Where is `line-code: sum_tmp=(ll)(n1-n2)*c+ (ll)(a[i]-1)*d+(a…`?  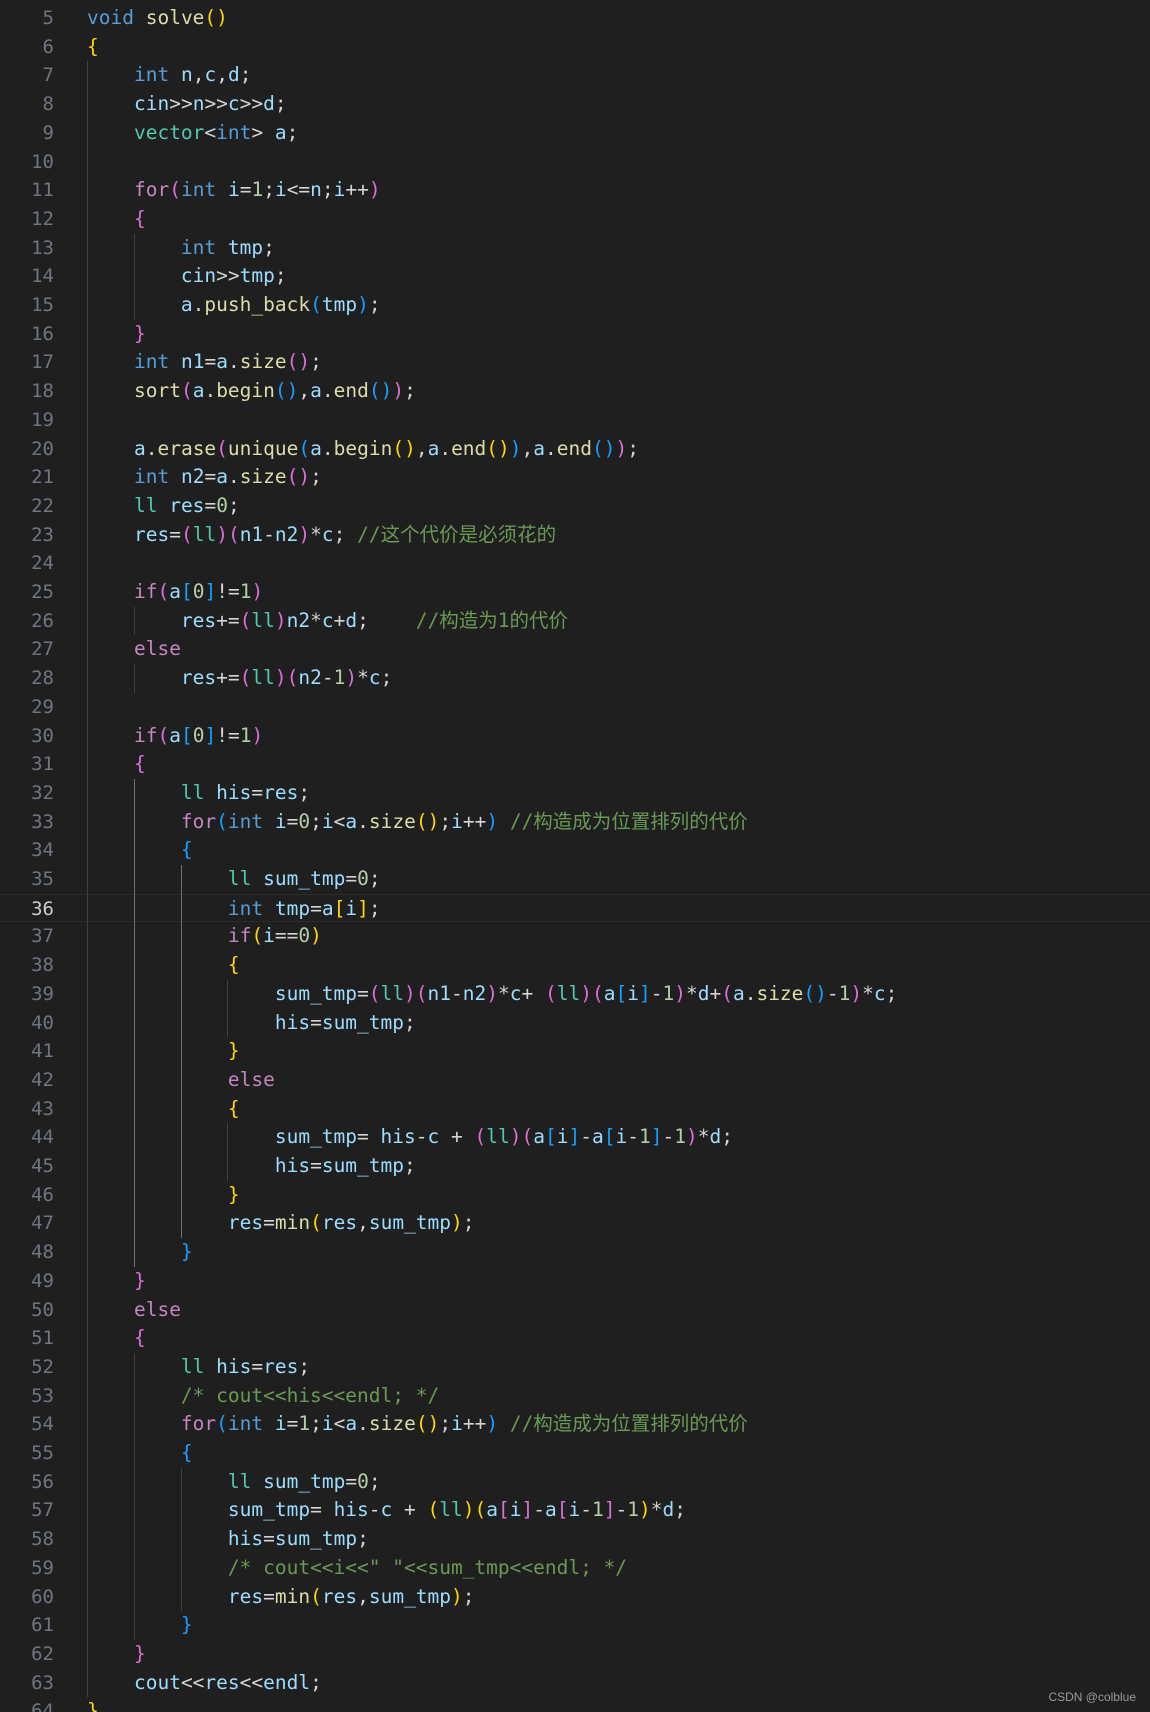 line-code: sum_tmp=(ll)(n1-n2)*c+ (ll)(a[i]-1)*d+(a… is located at coordinates (492, 994).